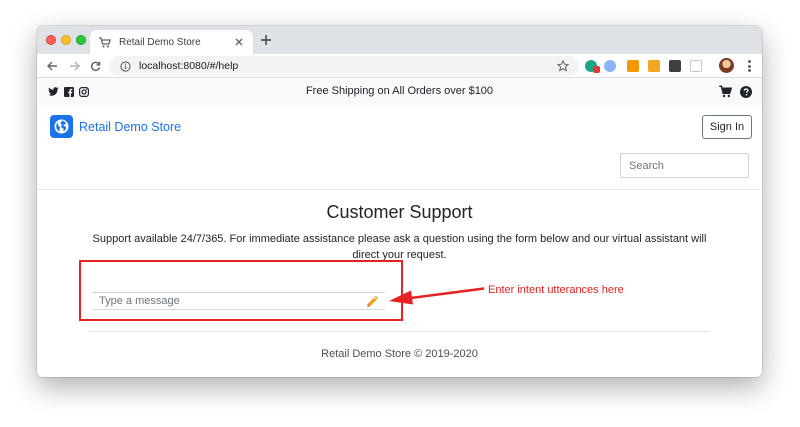  Describe the element at coordinates (399, 189) in the screenshot. I see `header-divider` at that location.